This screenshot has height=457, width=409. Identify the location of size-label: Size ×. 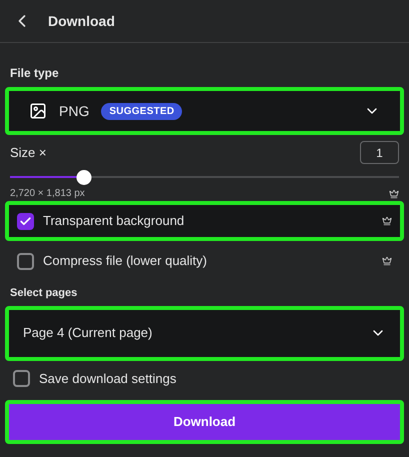
(28, 153).